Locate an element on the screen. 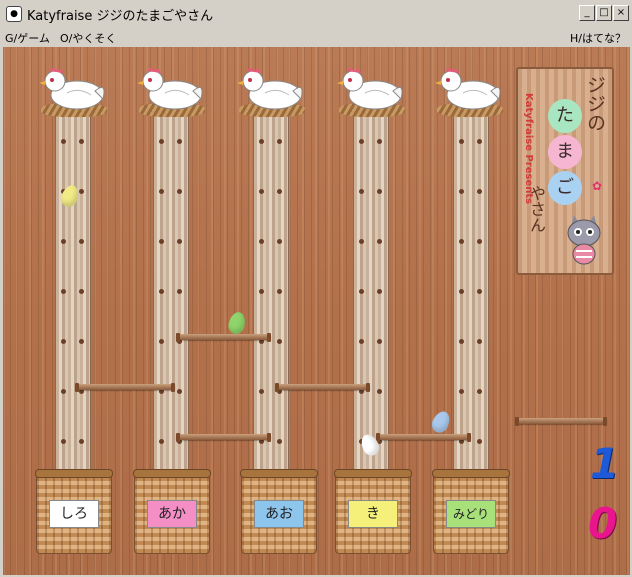 The width and height of the screenshot is (632, 577). menu-bar: G/ゲーム O/やくそく H/はてな？ is located at coordinates (316, 37).